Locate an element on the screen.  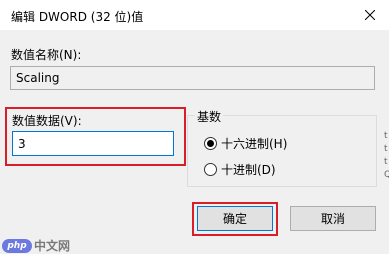
watermark: php 中文网 is located at coordinates (36, 245).